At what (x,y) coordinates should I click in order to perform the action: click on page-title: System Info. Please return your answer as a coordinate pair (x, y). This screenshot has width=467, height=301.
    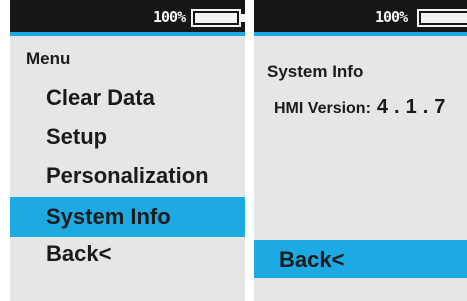
    Looking at the image, I should click on (315, 71).